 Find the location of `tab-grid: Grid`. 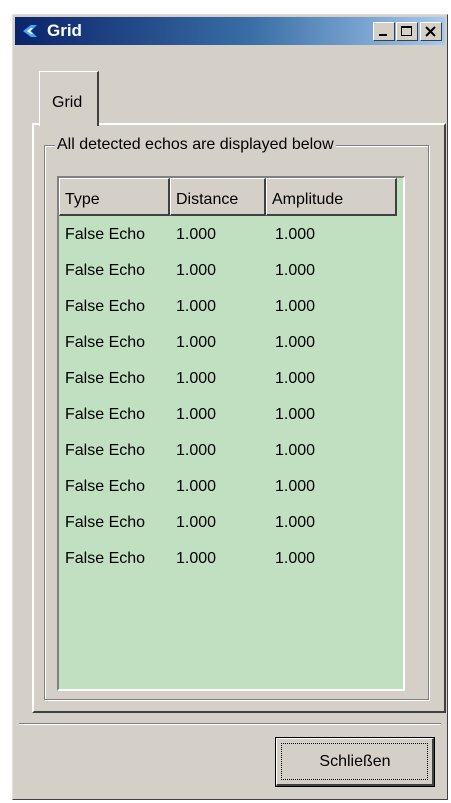

tab-grid: Grid is located at coordinates (69, 98).